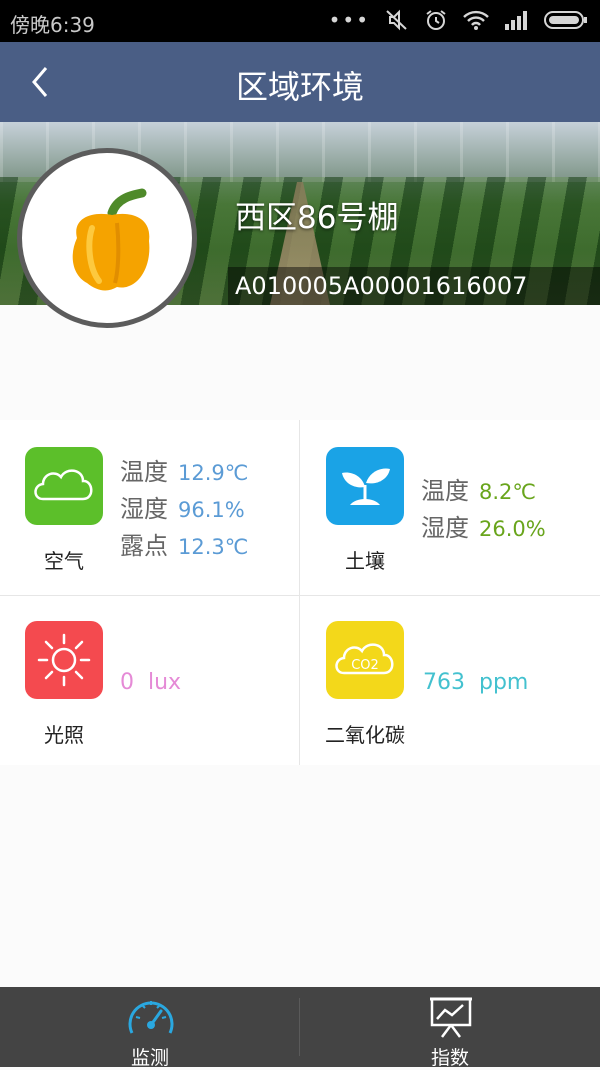 Image resolution: width=600 pixels, height=1070 pixels. I want to click on mute-icon, so click(396, 20).